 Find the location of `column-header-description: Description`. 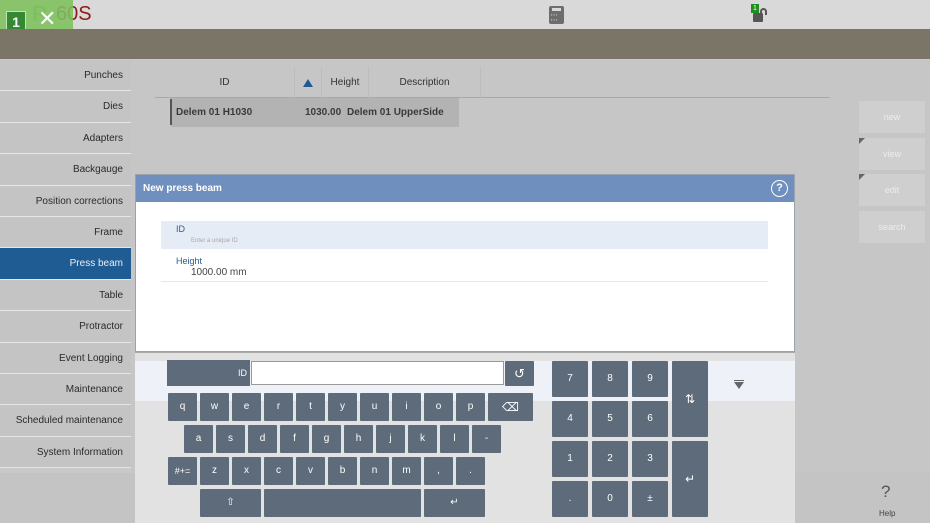

column-header-description: Description is located at coordinates (425, 82).